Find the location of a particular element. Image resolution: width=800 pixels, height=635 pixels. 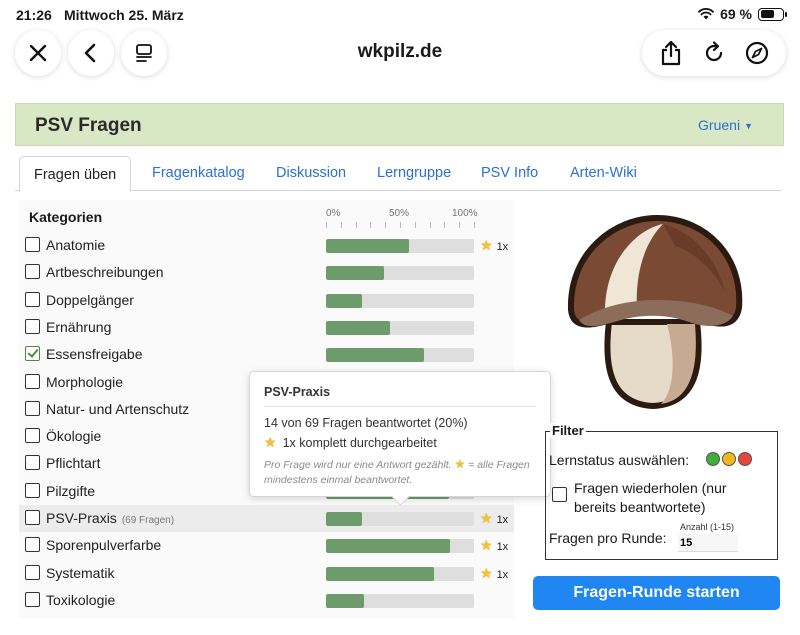

category-name: Systematik is located at coordinates (80, 572).